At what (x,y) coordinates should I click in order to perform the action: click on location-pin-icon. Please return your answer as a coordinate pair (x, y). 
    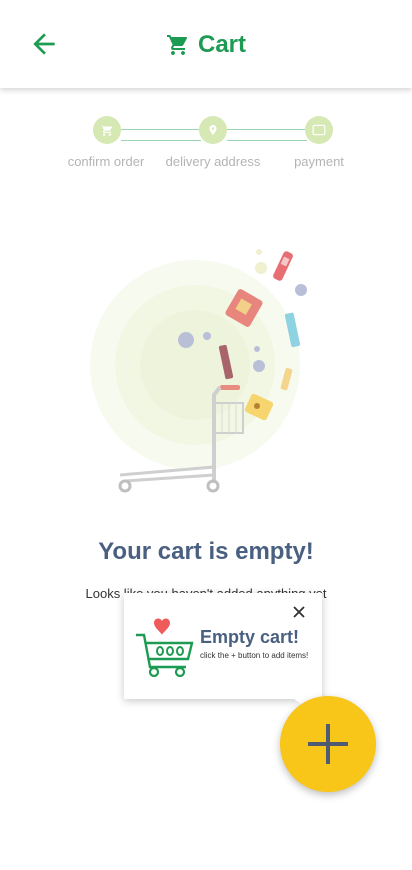
    Looking at the image, I should click on (213, 130).